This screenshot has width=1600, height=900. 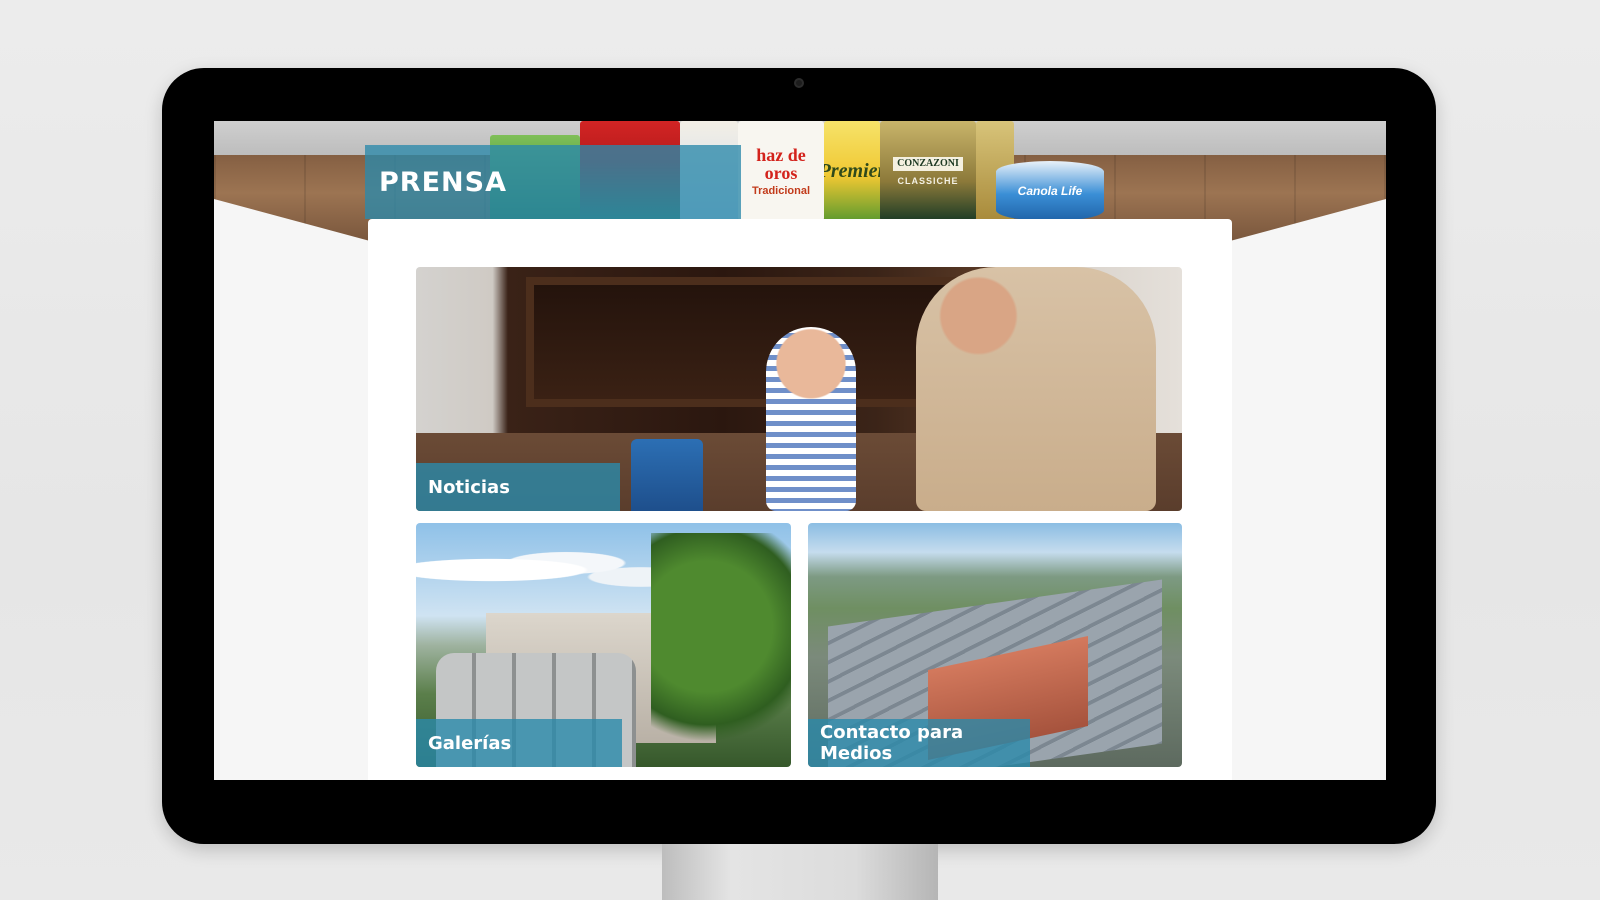 I want to click on tile-label-box: Contacto para Medios, so click(x=919, y=743).